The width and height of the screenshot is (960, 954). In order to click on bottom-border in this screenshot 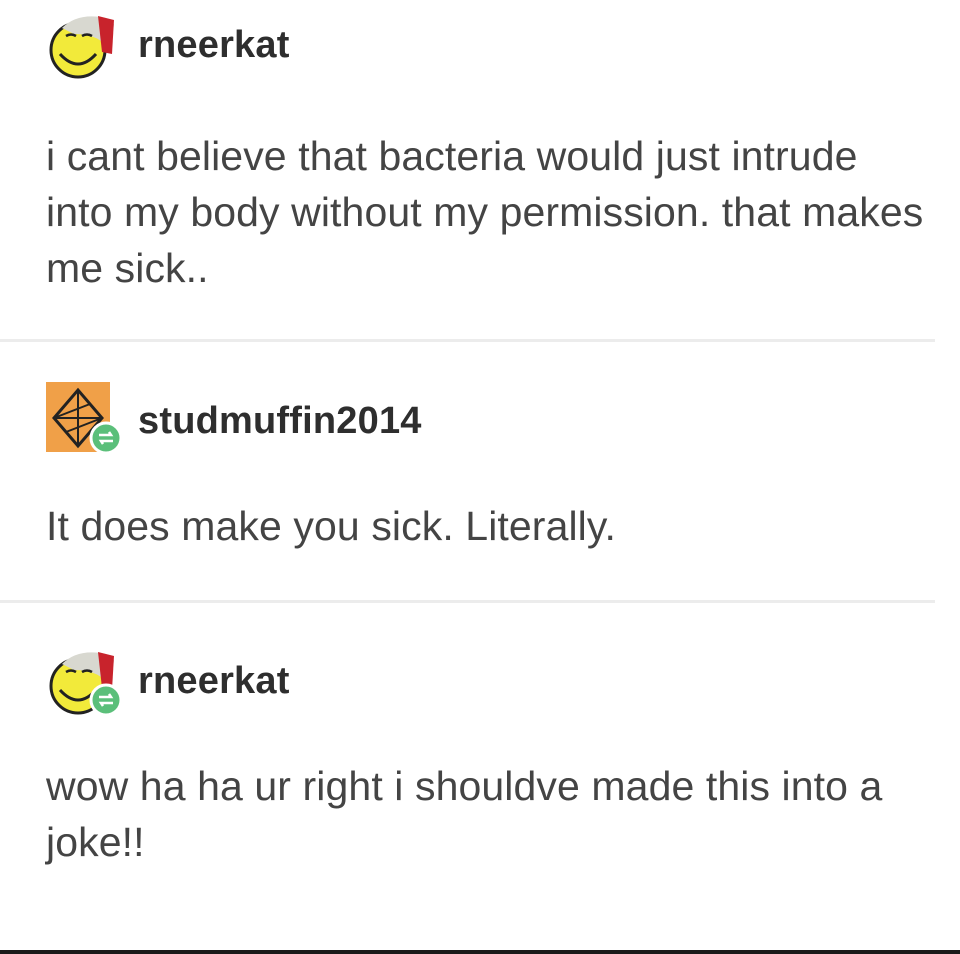, I will do `click(480, 952)`.